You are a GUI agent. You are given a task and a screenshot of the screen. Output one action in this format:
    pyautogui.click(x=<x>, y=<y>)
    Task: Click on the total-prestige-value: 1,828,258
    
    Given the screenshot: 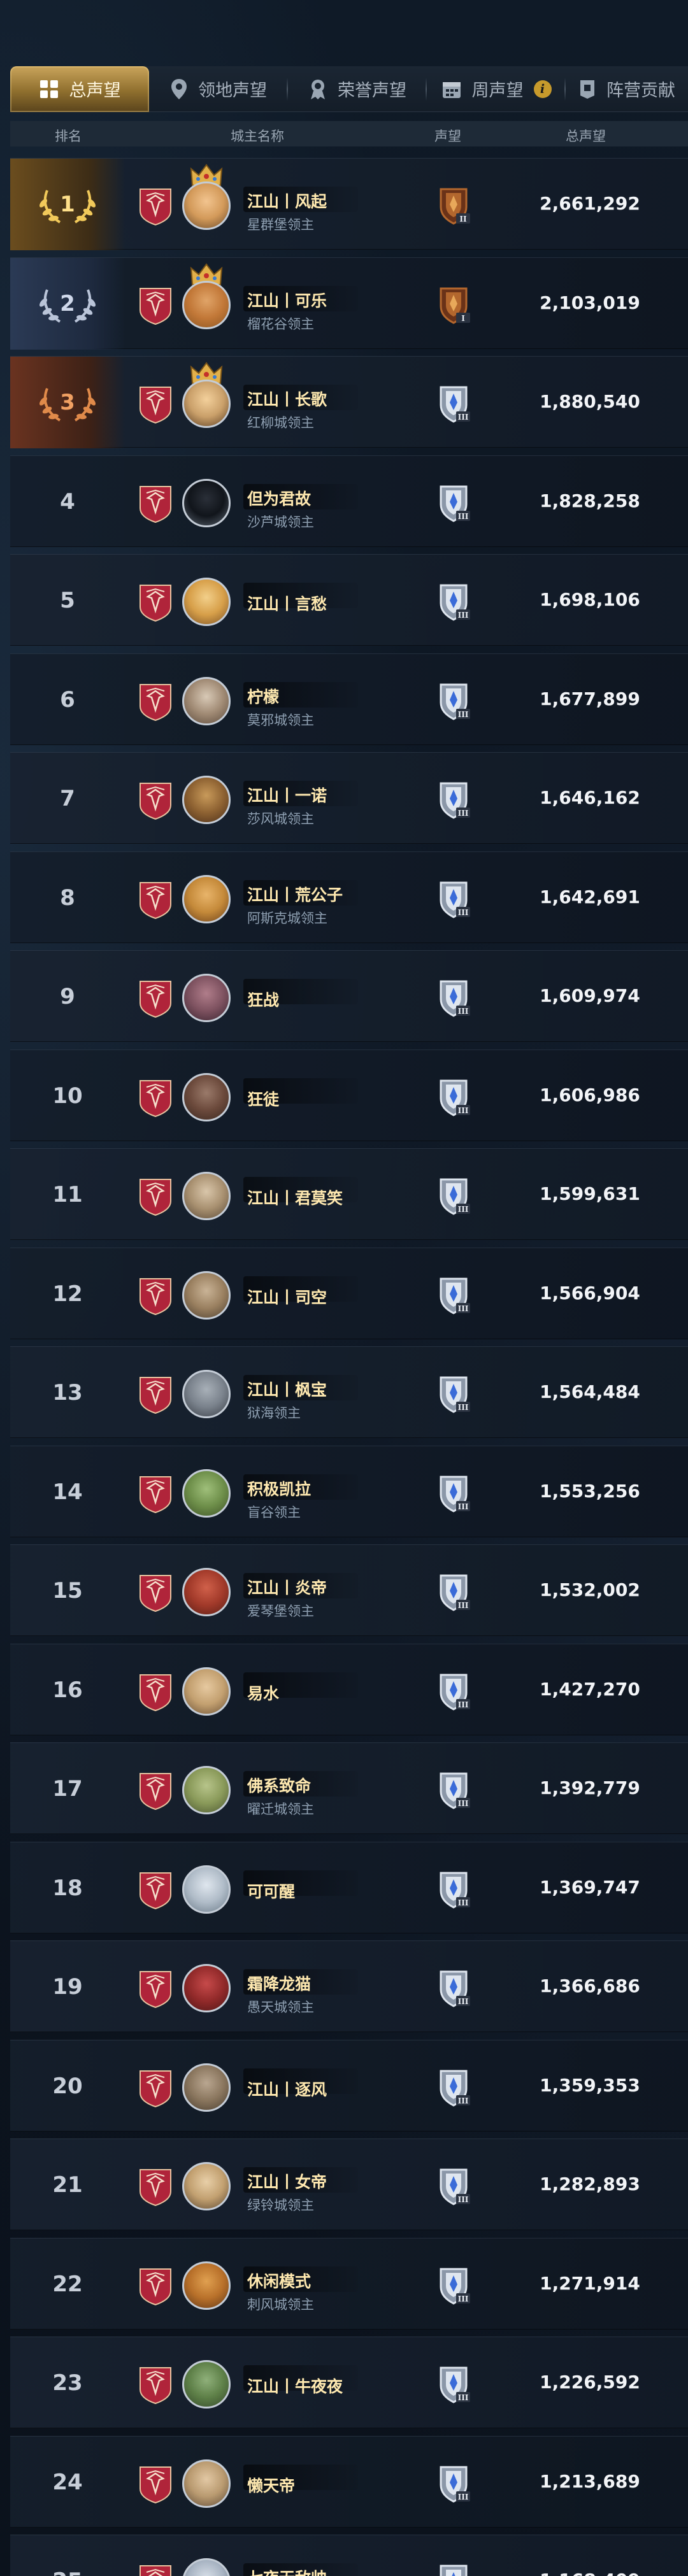 What is the action you would take?
    pyautogui.click(x=590, y=501)
    